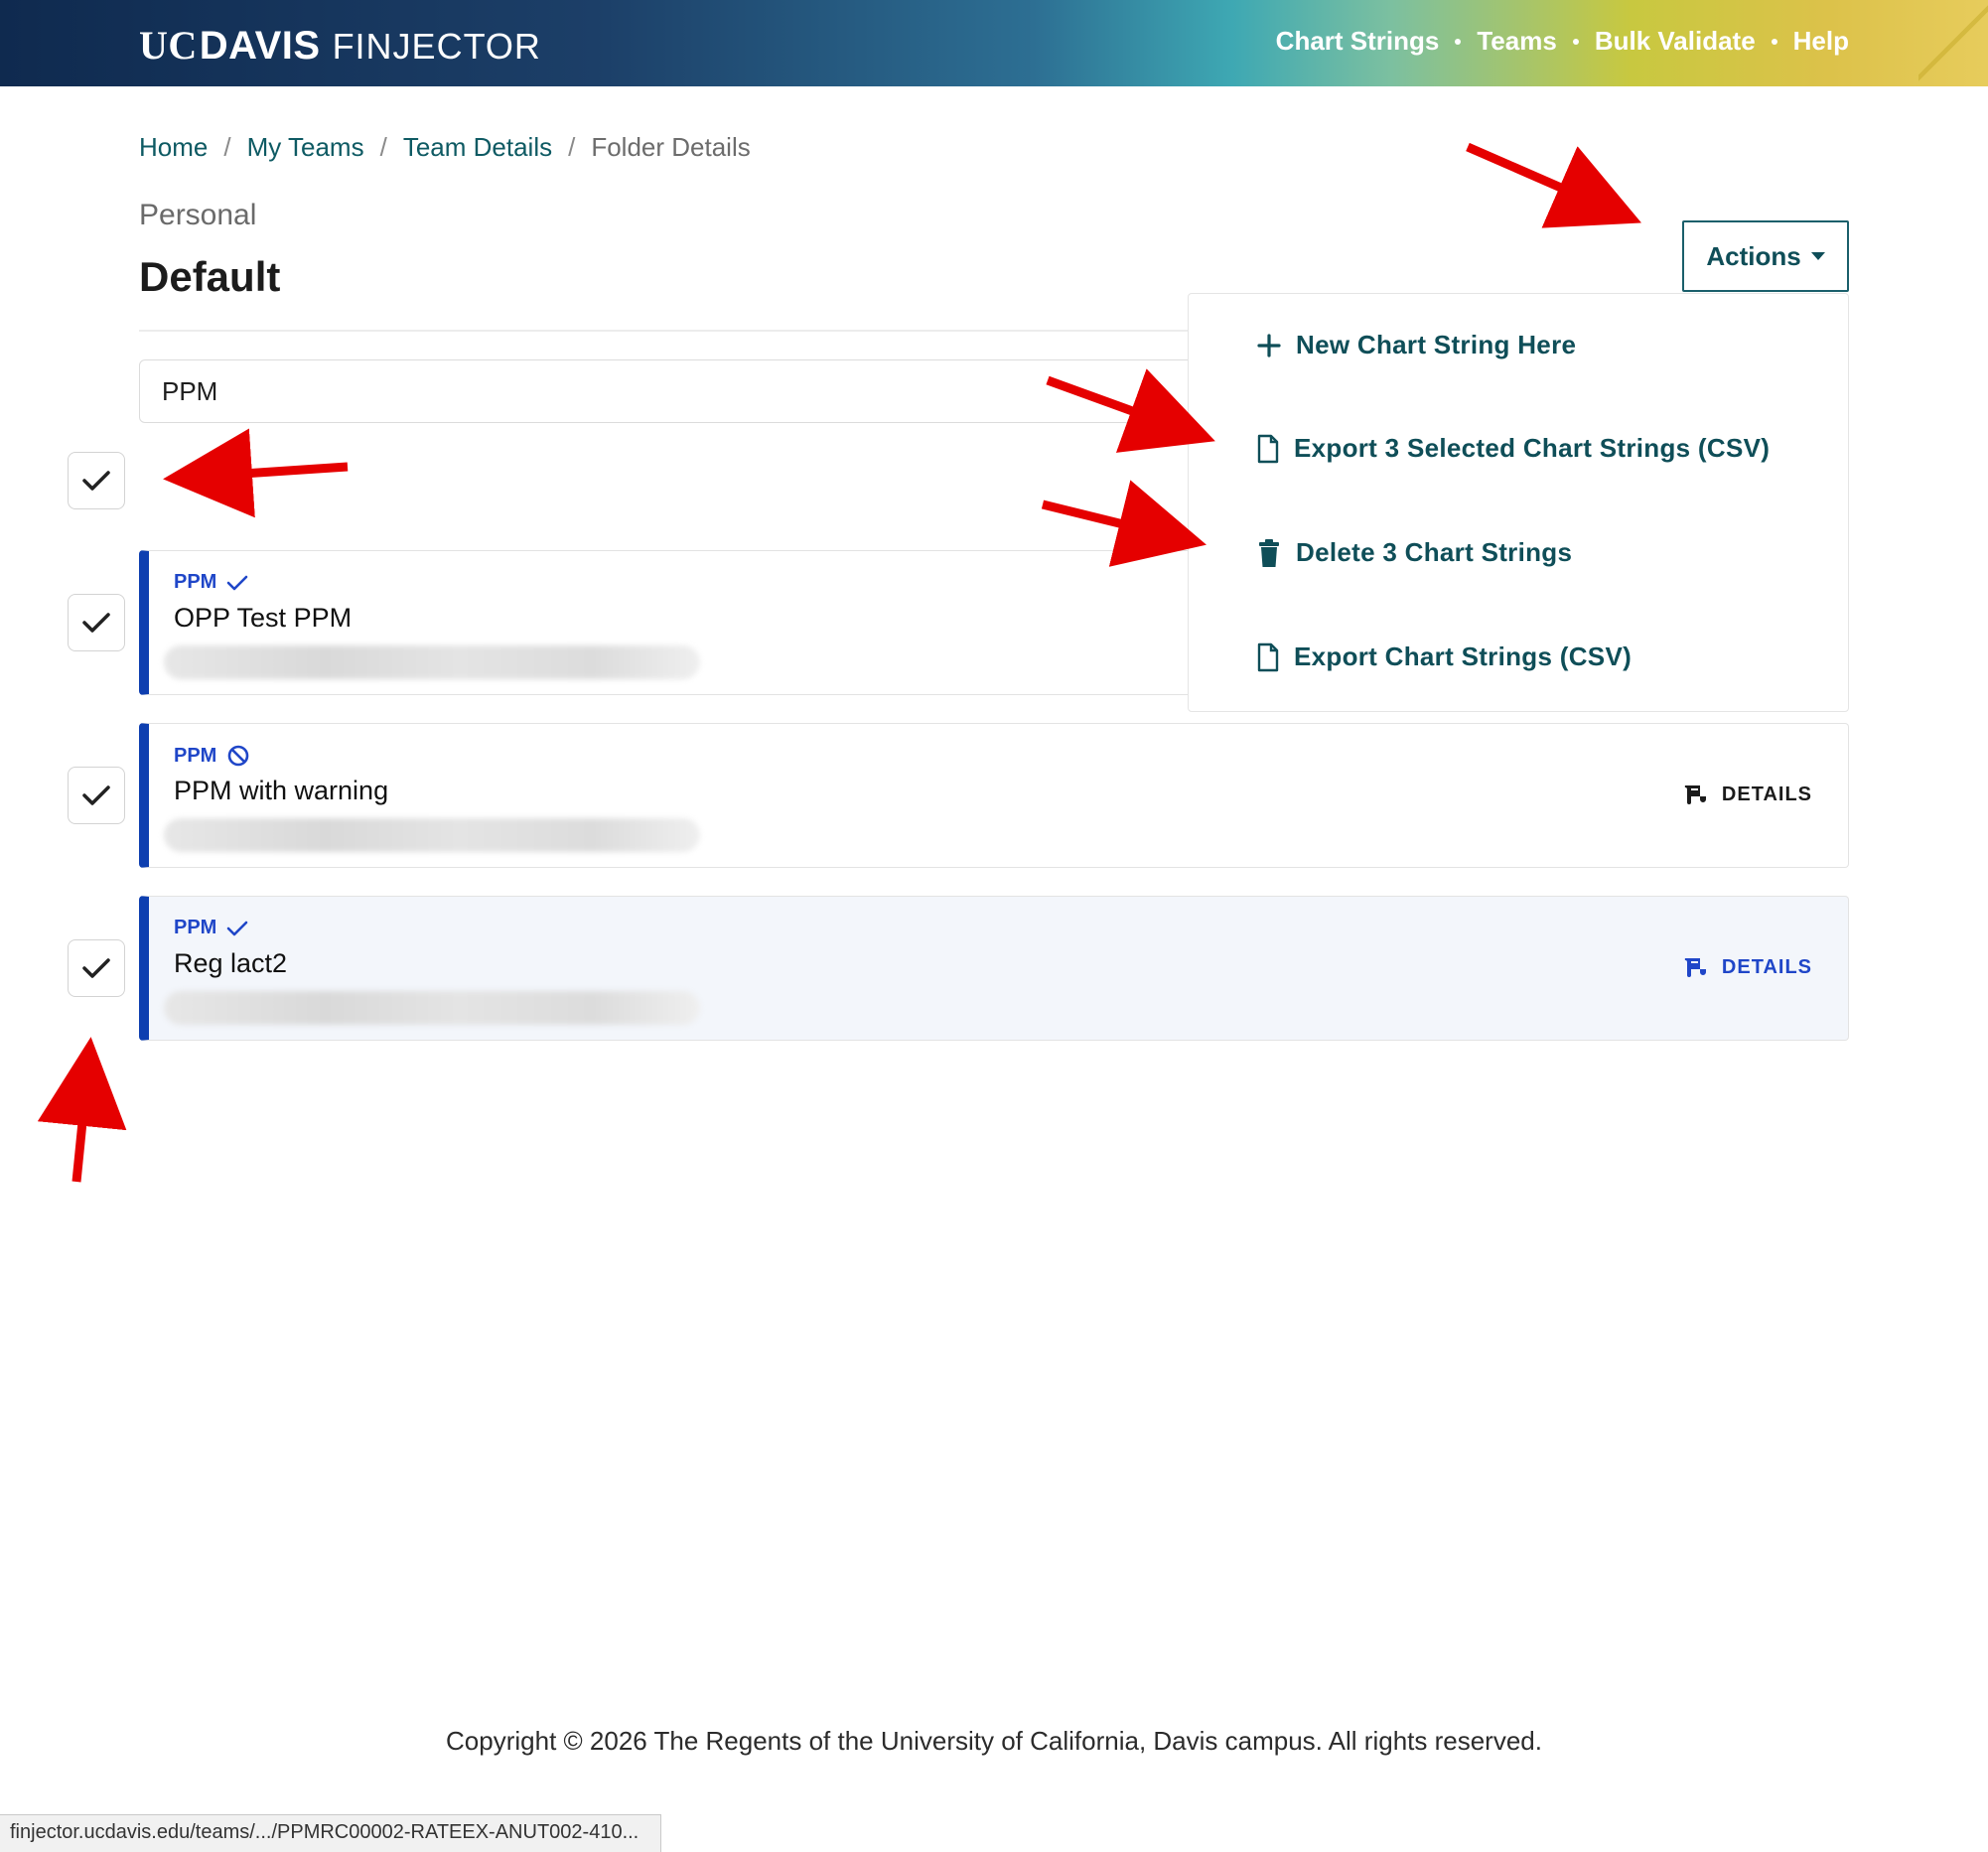 This screenshot has height=1852, width=1988. What do you see at coordinates (190, 390) in the screenshot?
I see `search-value: PPM` at bounding box center [190, 390].